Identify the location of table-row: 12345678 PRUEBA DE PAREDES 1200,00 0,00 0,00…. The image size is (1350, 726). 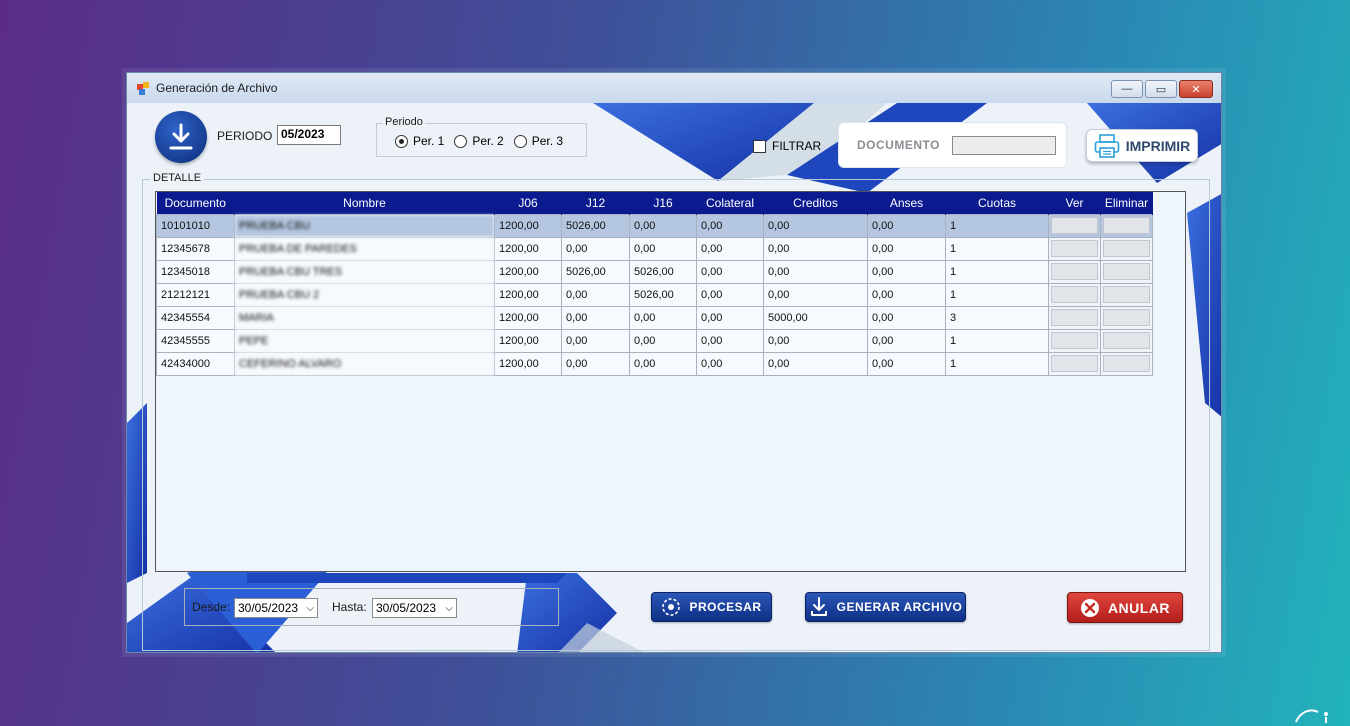
(654, 248).